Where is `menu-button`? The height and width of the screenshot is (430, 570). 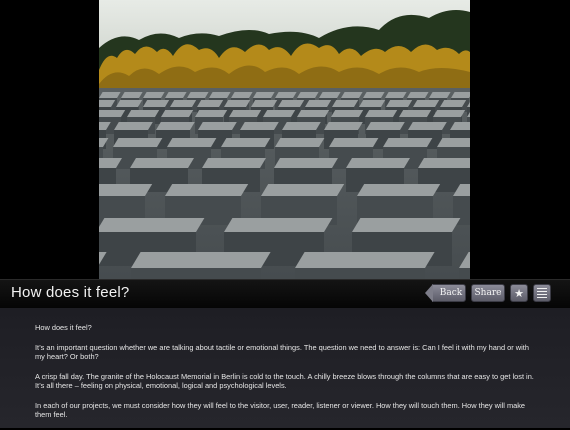 menu-button is located at coordinates (542, 293).